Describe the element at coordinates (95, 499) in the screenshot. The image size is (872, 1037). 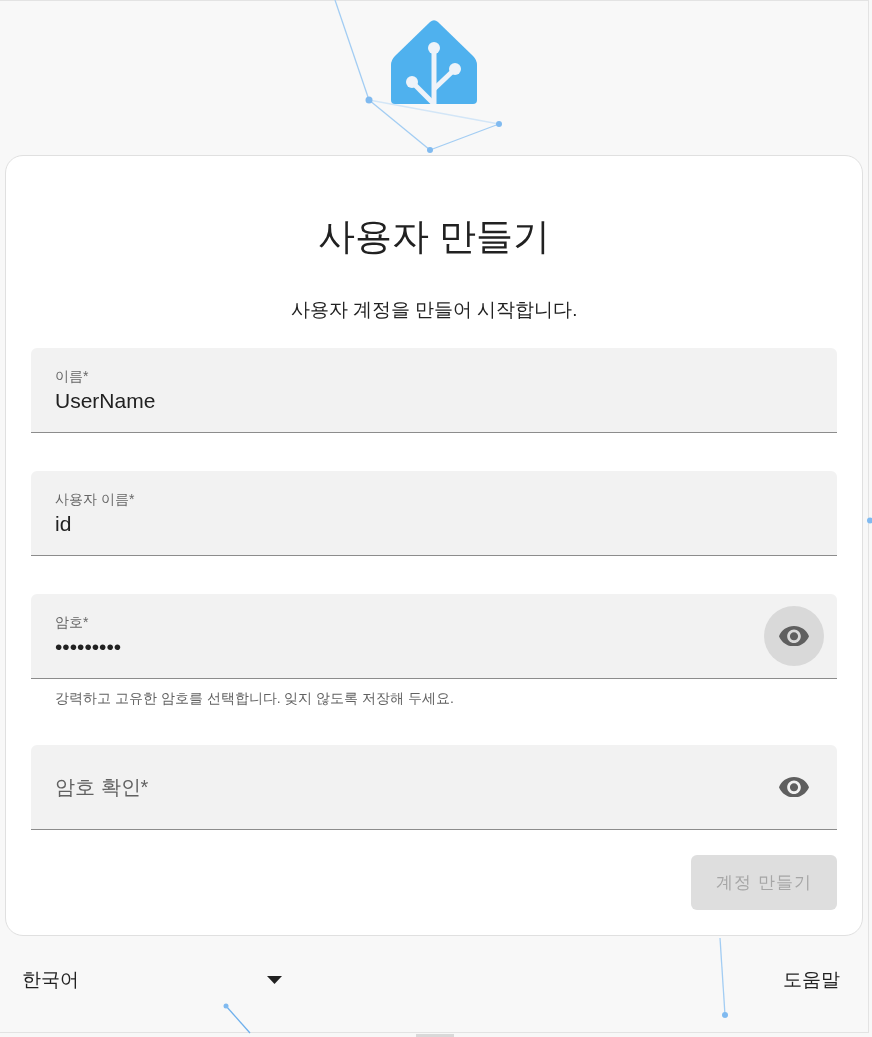
I see `field-label: 사용자 이름*` at that location.